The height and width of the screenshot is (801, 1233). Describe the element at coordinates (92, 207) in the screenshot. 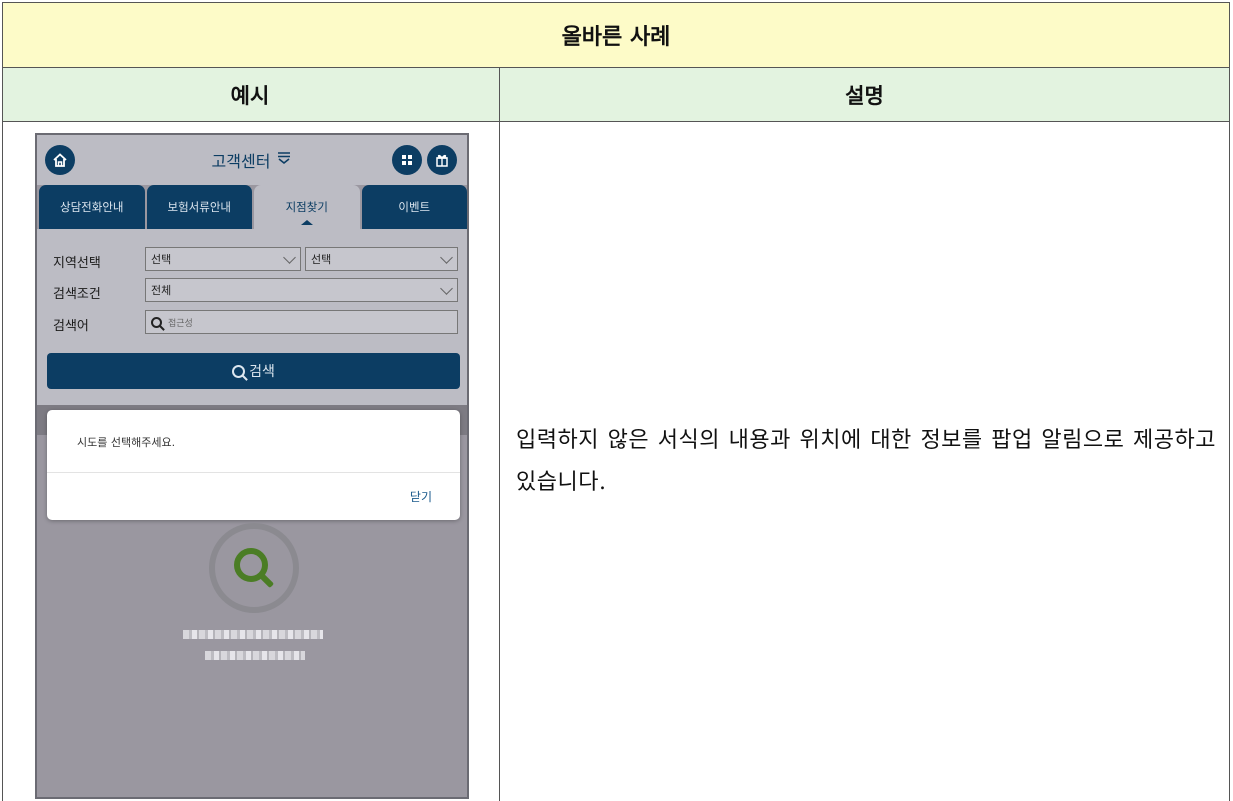

I see `tab-consultation: 상담전화안내` at that location.